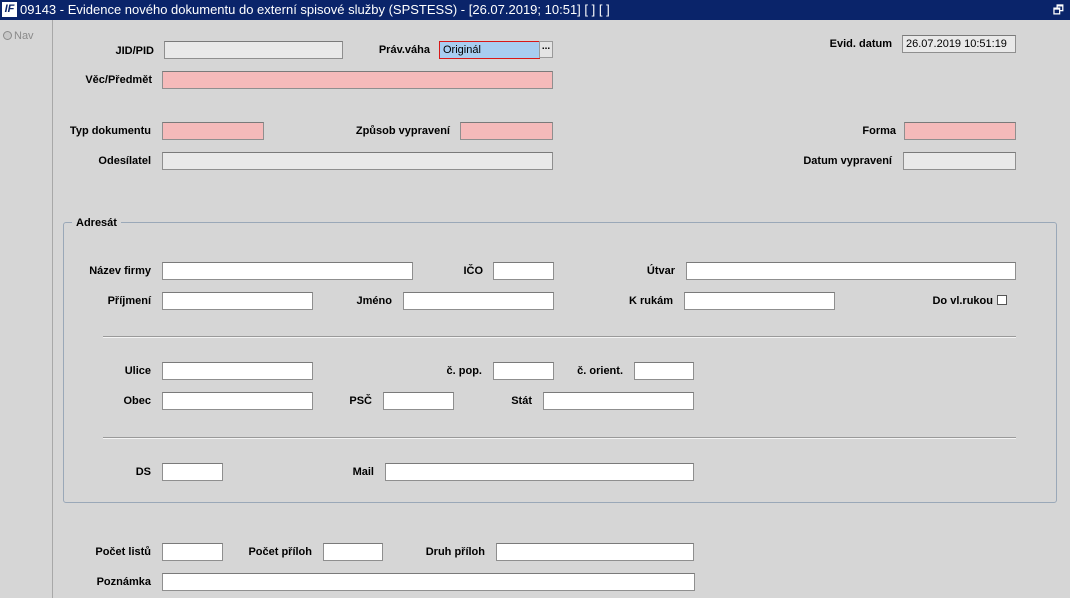 Image resolution: width=1070 pixels, height=598 pixels. I want to click on psc-label: PSČ, so click(360, 401).